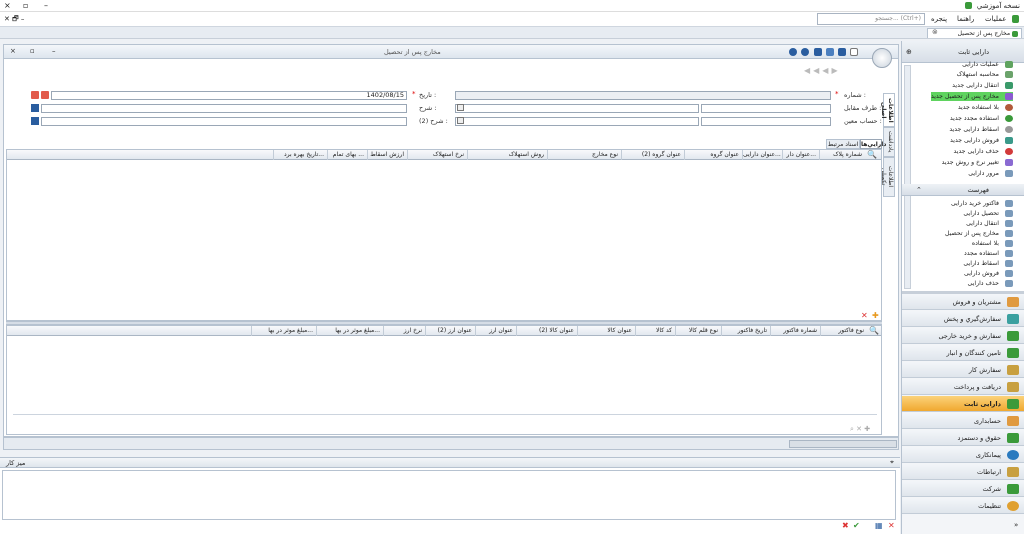 Image resolution: width=1024 pixels, height=534 pixels. I want to click on clear-date-icon, so click(45, 95).